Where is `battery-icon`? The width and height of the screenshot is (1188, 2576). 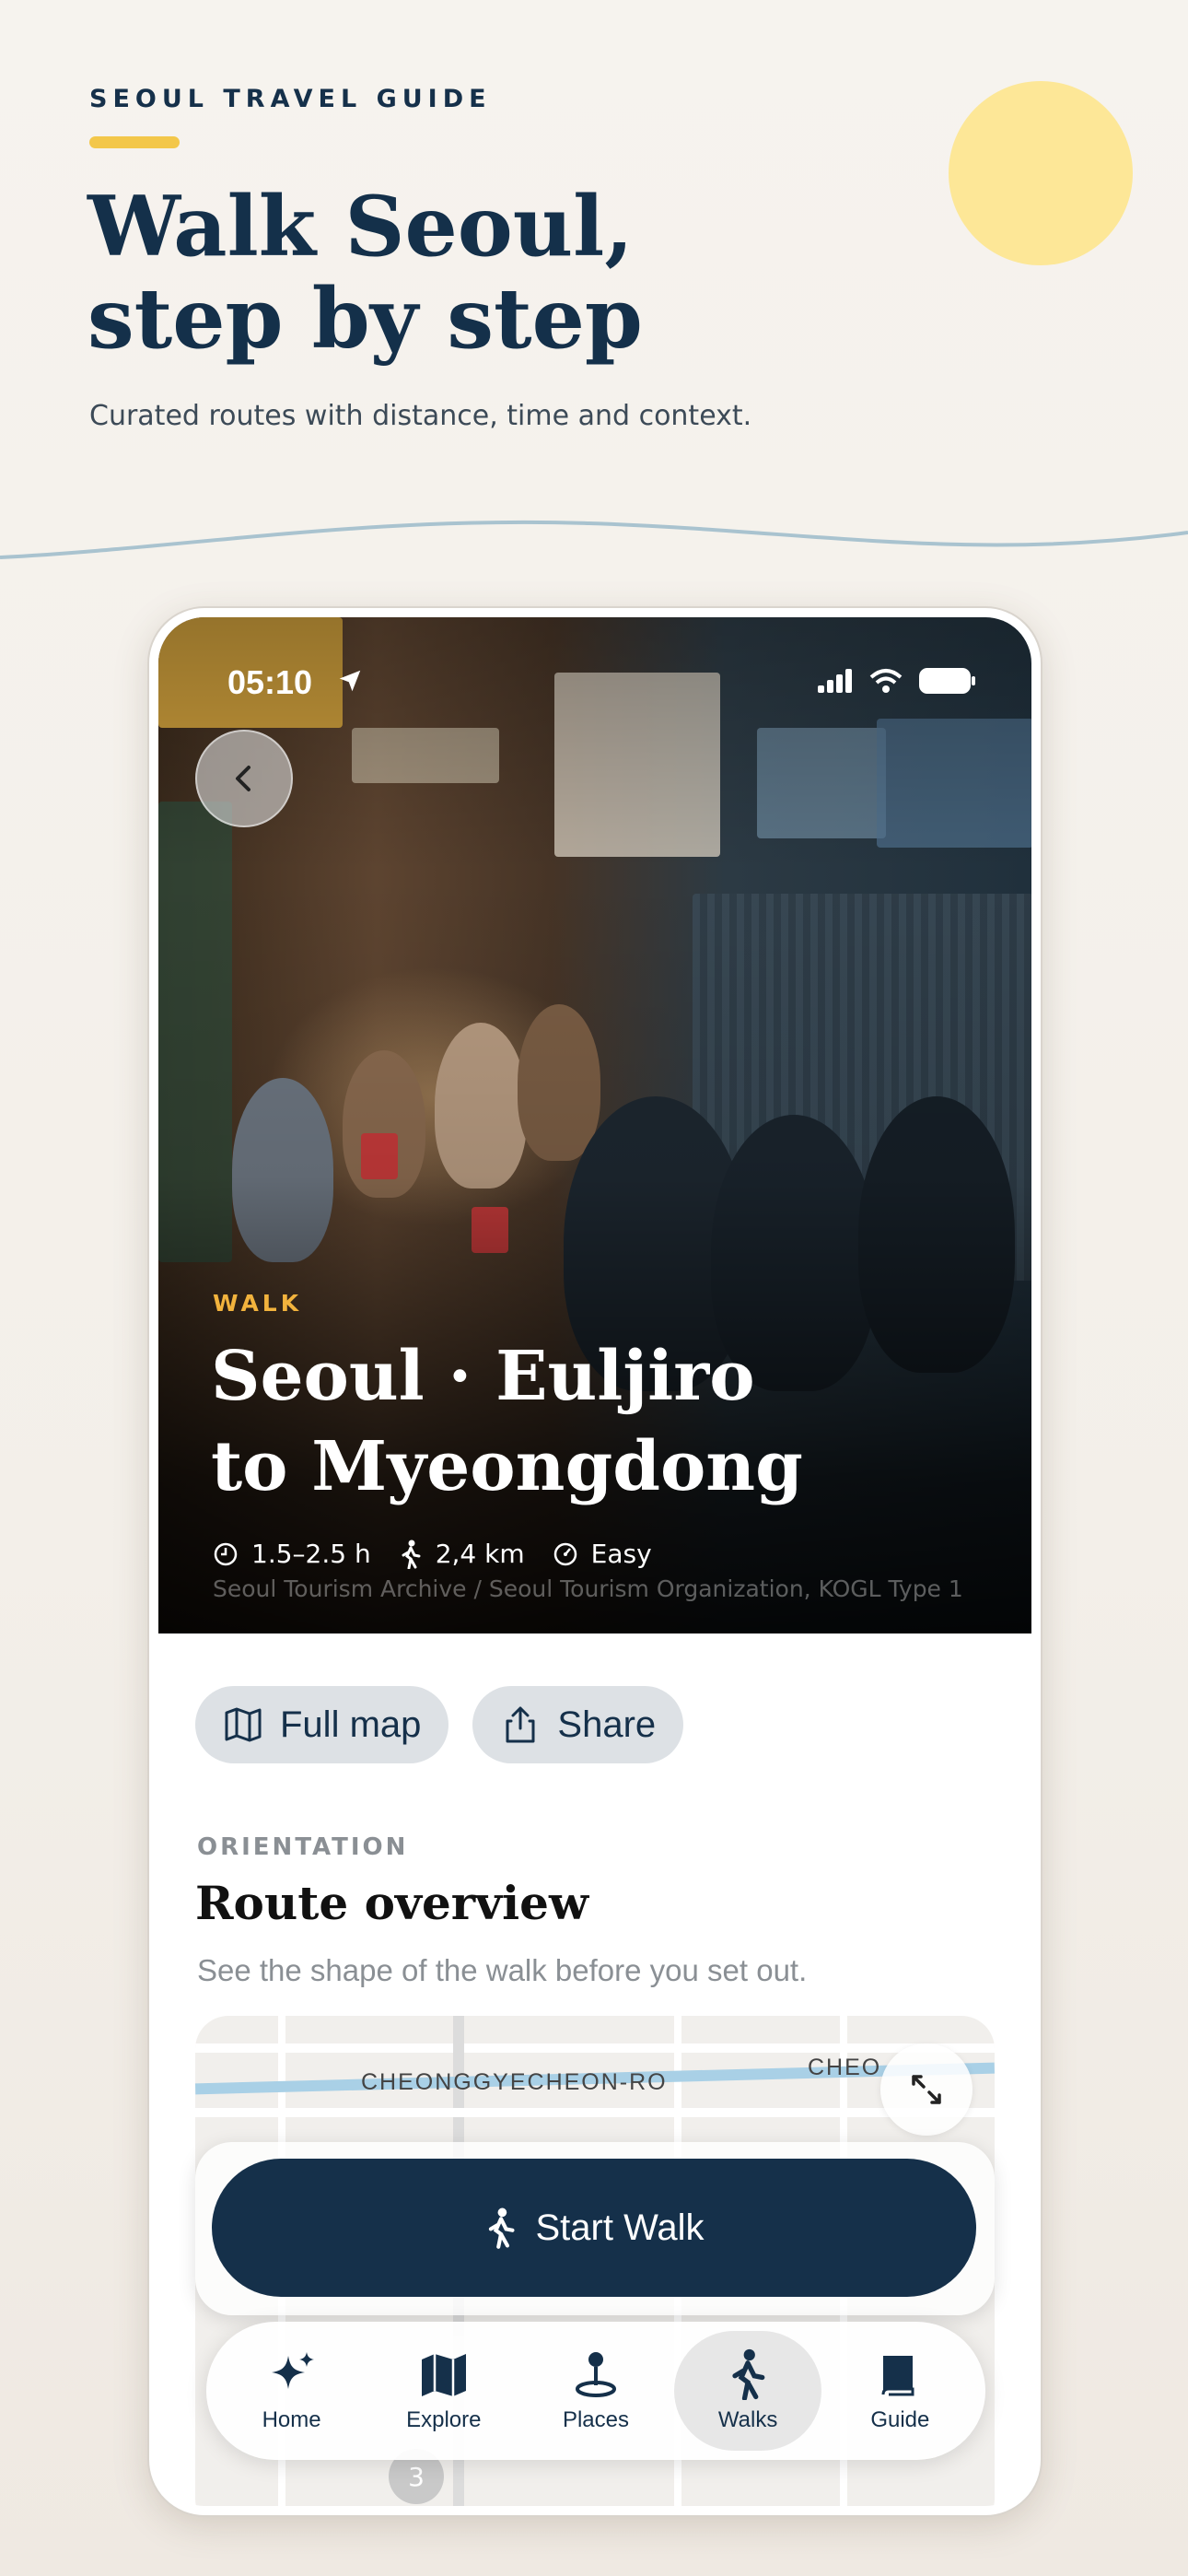
battery-icon is located at coordinates (947, 681).